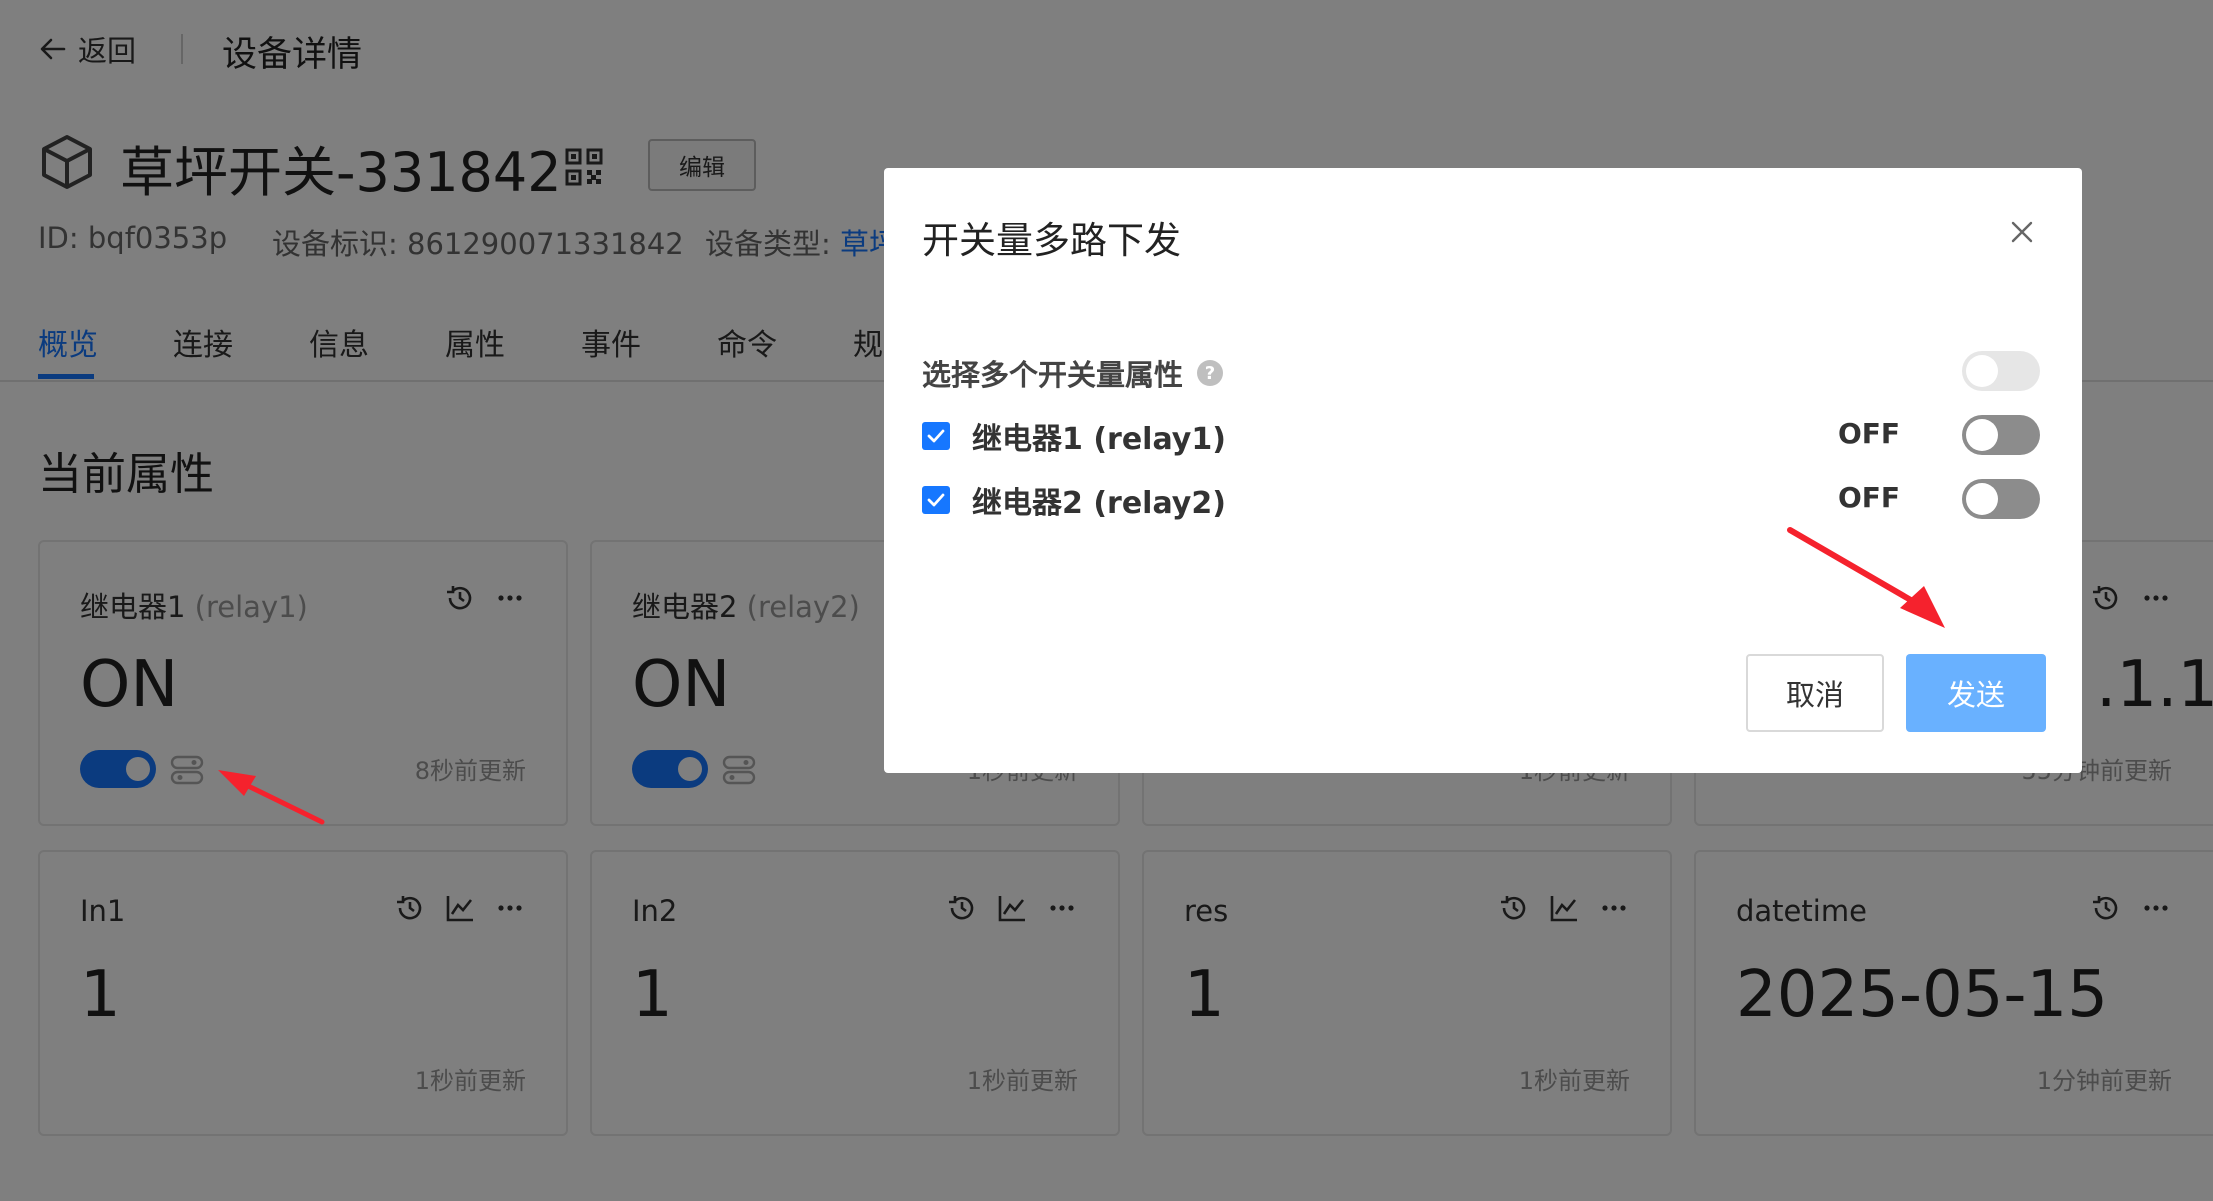 This screenshot has width=2213, height=1201. What do you see at coordinates (1099, 503) in the screenshot?
I see `relay2-option-label: 继电器2 (relay2)` at bounding box center [1099, 503].